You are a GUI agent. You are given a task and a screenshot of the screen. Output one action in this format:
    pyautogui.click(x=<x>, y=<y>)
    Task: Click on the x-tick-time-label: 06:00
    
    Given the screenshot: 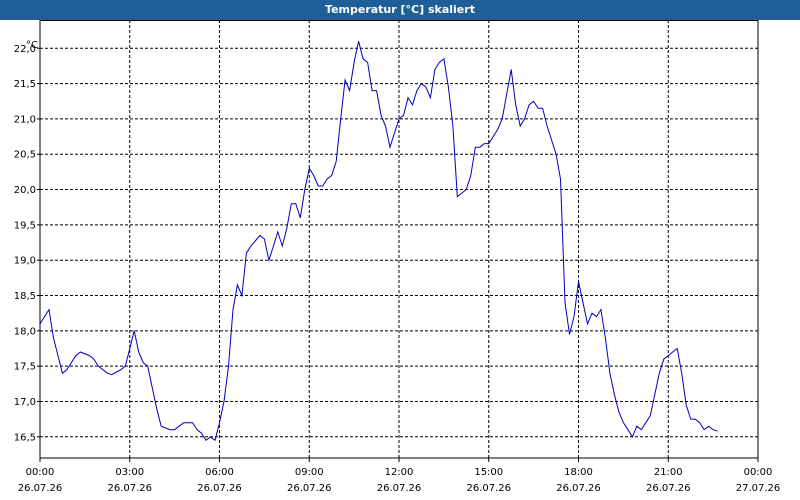 What is the action you would take?
    pyautogui.click(x=219, y=472)
    